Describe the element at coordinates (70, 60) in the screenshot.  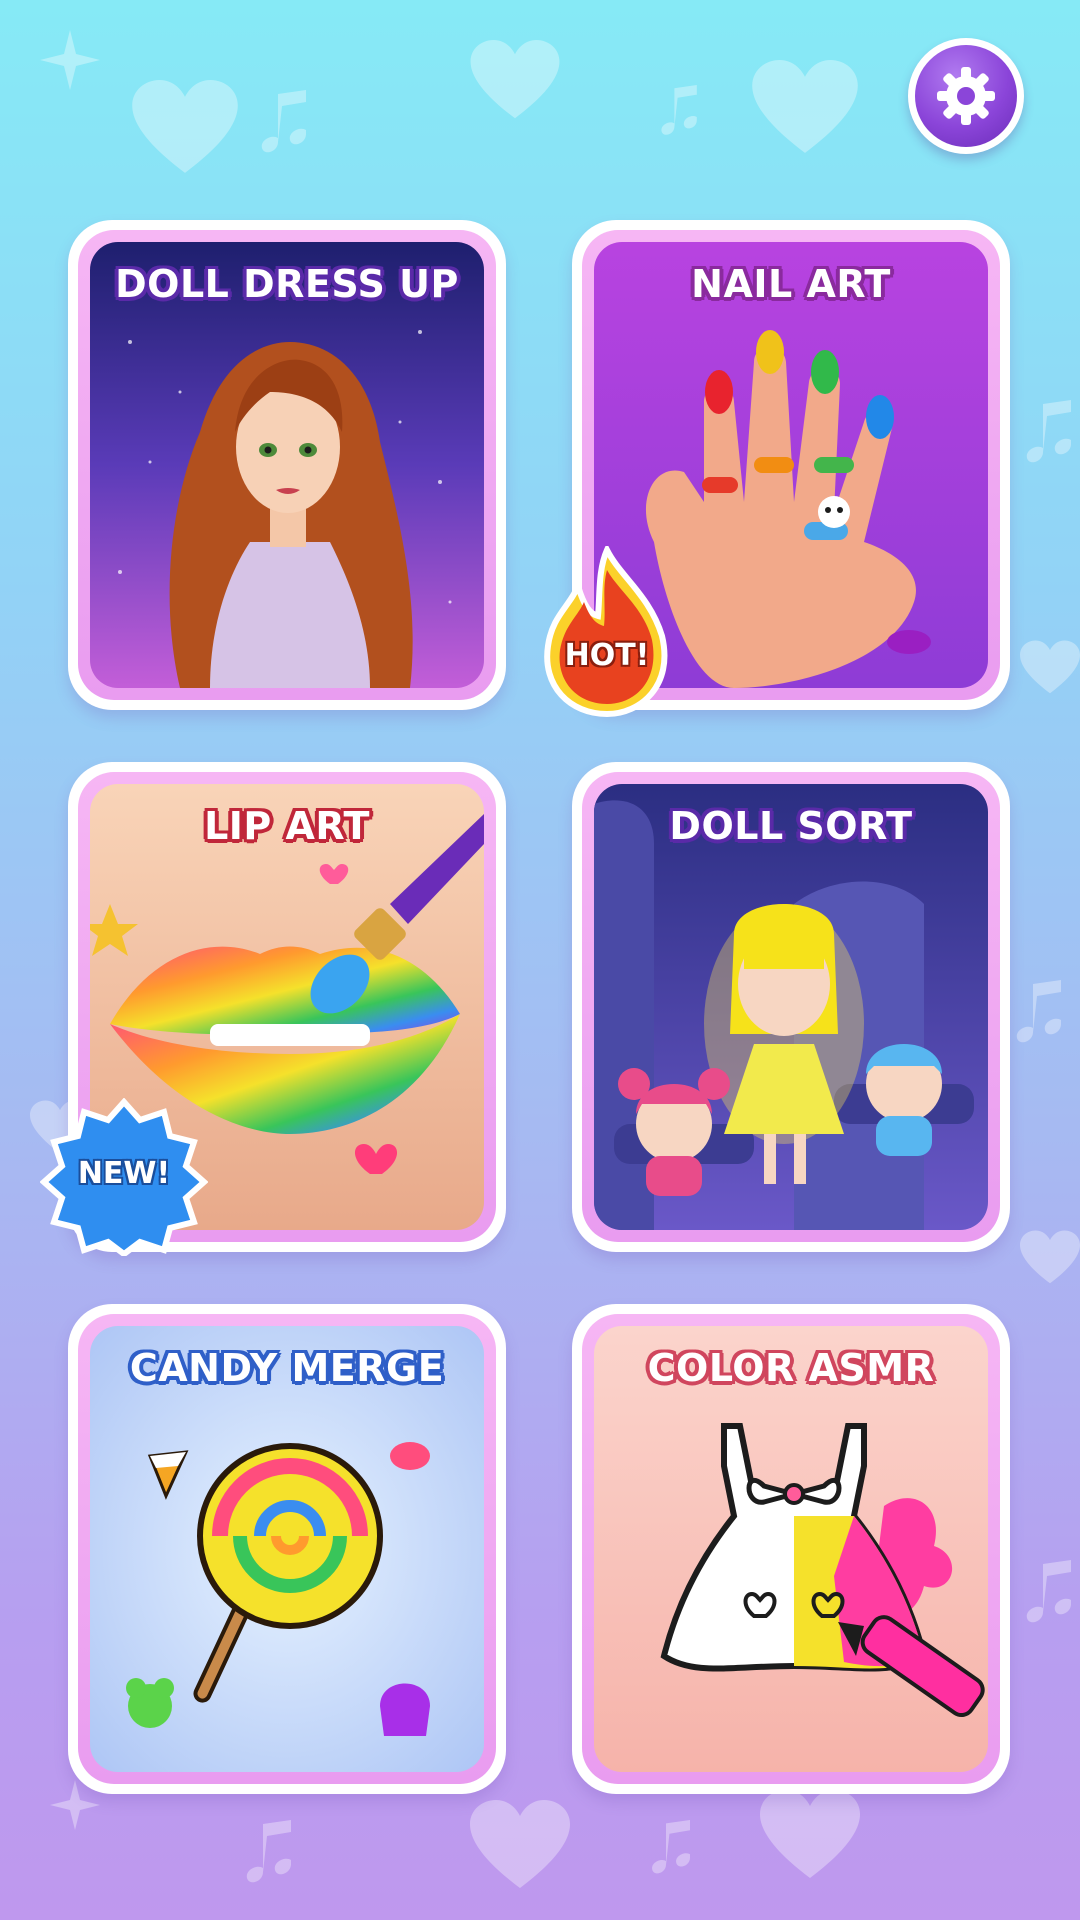
I see `sparkle-icon` at that location.